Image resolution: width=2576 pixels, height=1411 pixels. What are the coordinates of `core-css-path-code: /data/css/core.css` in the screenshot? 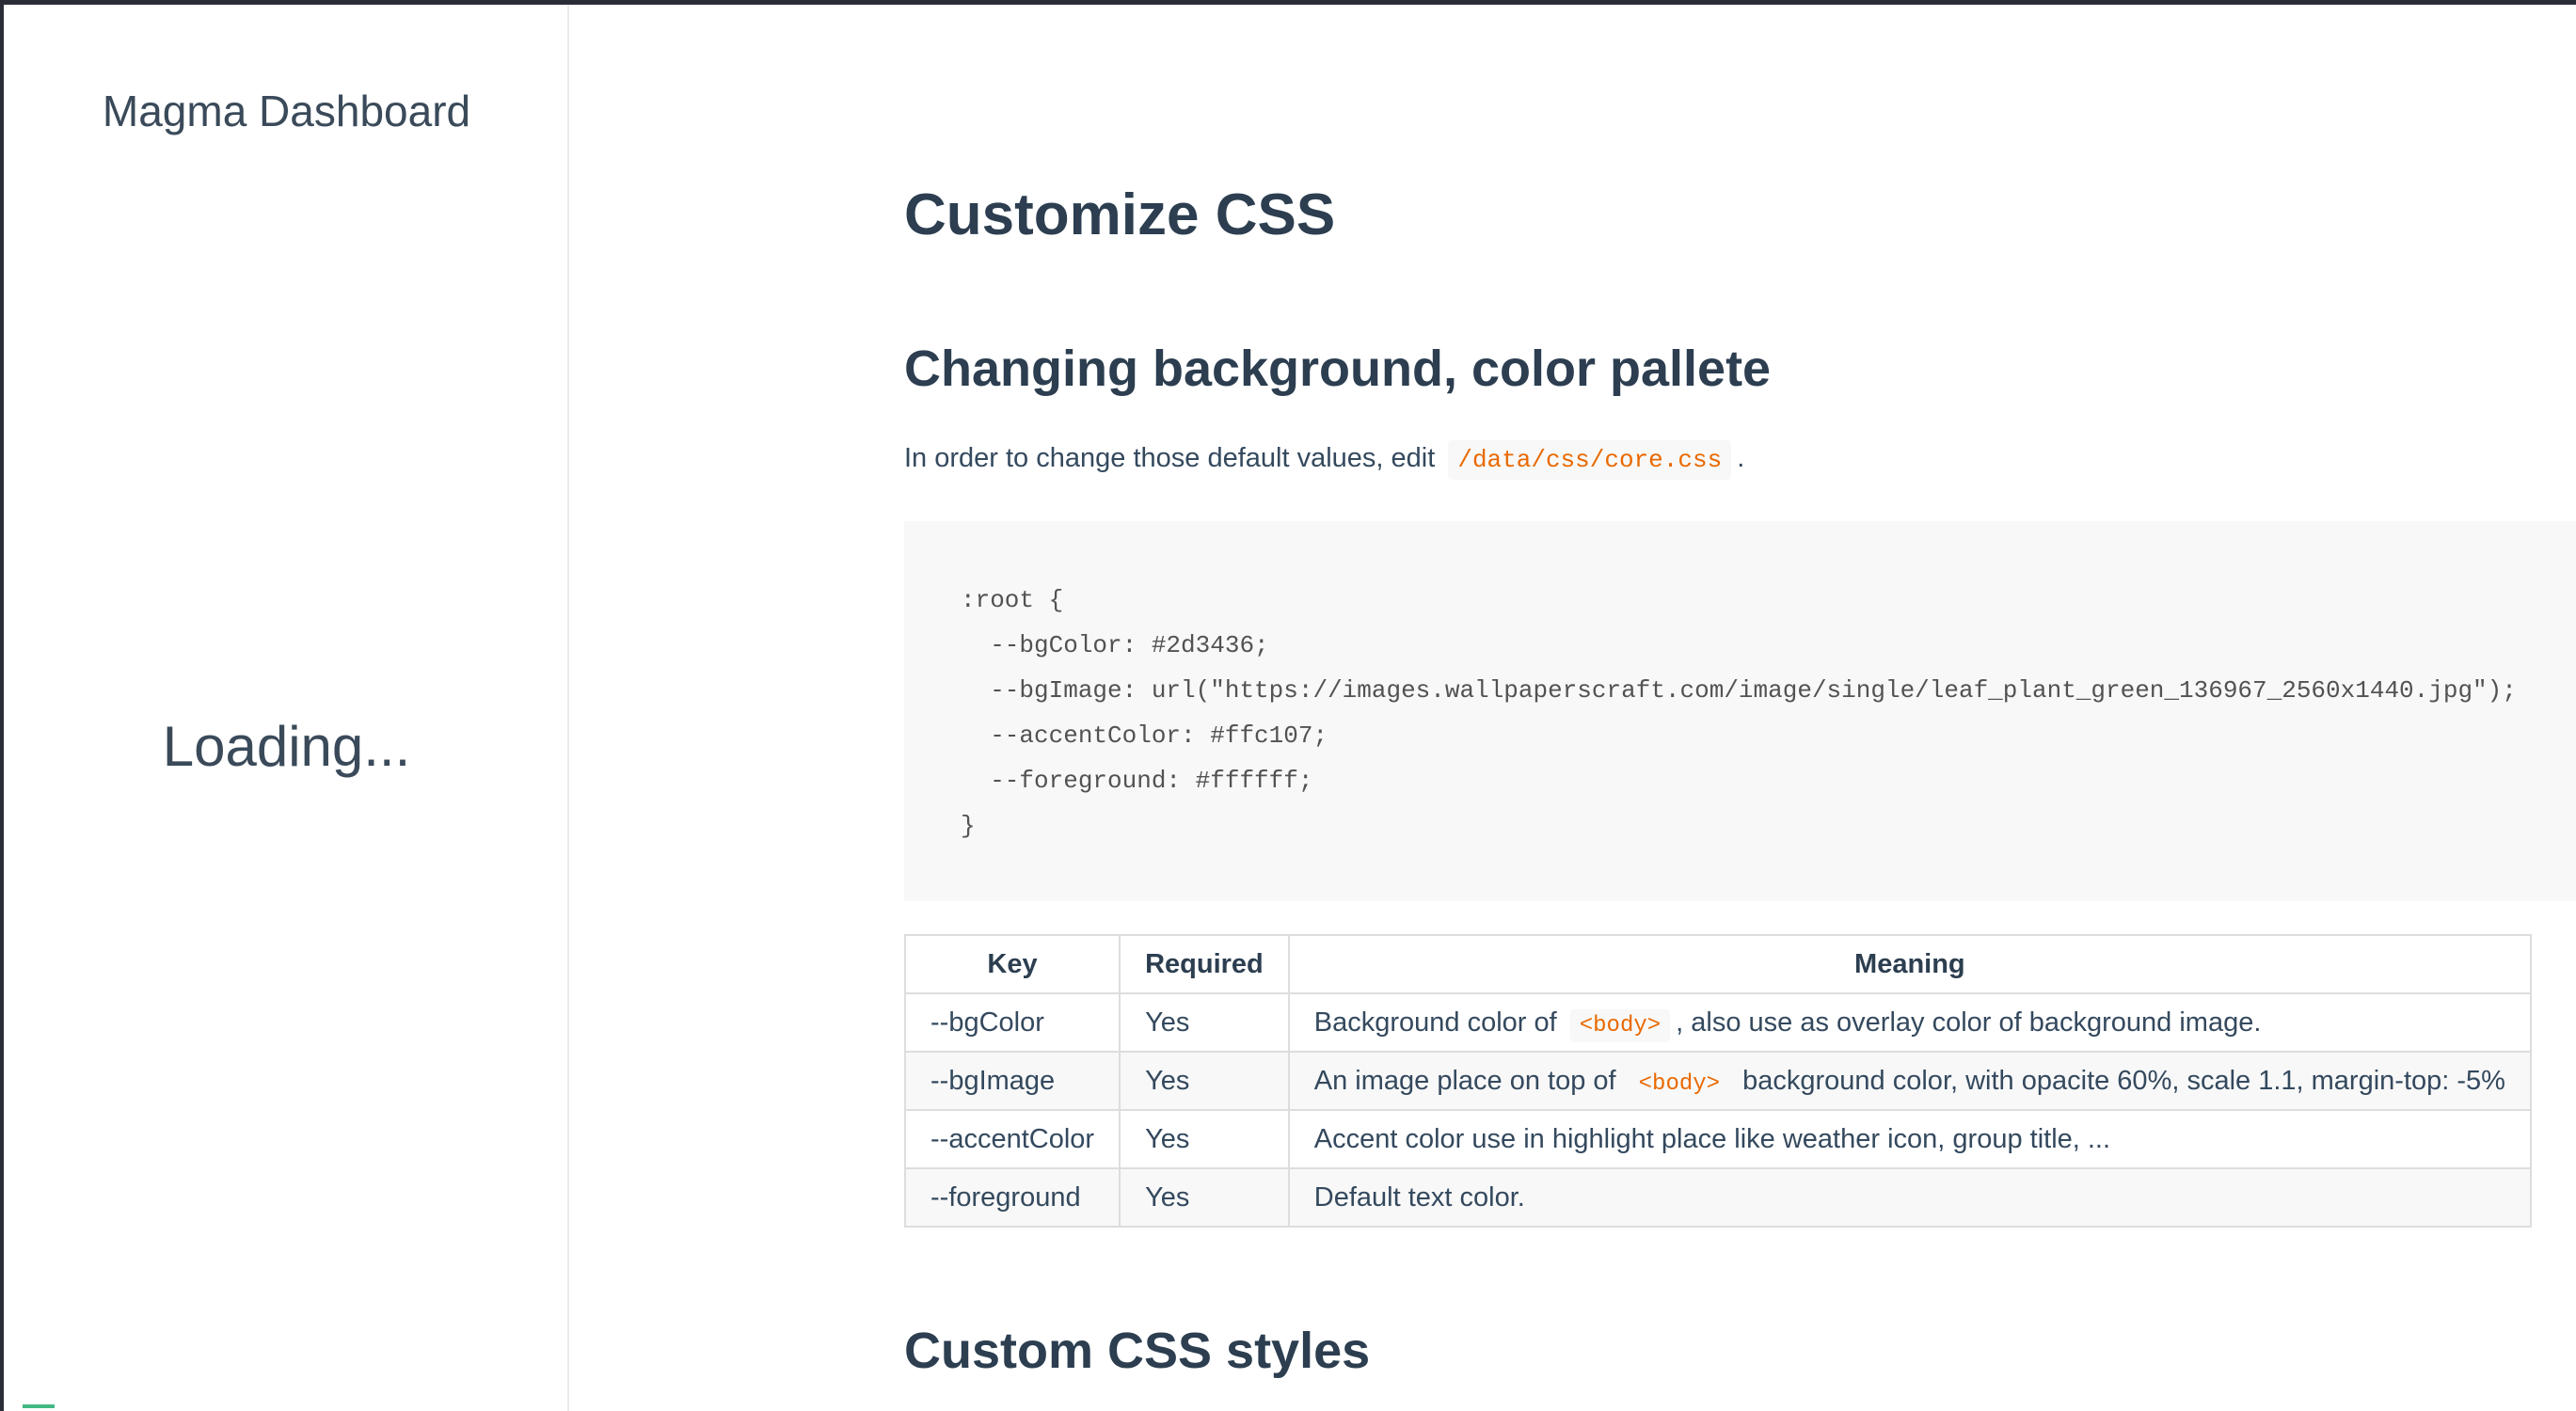 It's located at (1590, 460).